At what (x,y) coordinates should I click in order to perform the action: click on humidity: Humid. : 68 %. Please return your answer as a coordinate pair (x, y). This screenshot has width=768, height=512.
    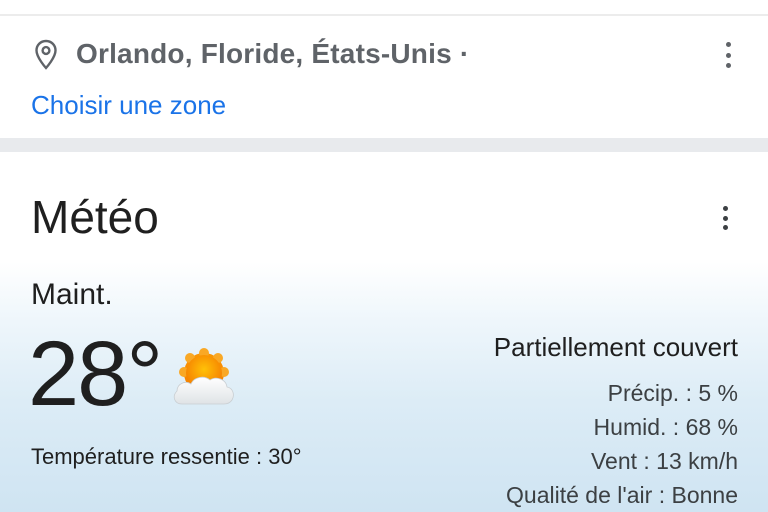
    Looking at the image, I should click on (665, 427).